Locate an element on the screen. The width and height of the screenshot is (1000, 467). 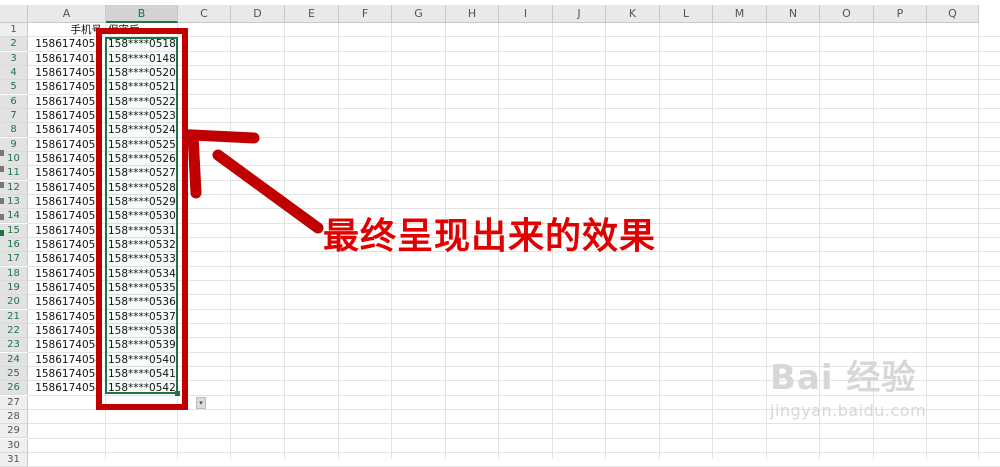
baidu-watermark: Bai 经验 jingyan.baidu.com is located at coordinates (848, 385).